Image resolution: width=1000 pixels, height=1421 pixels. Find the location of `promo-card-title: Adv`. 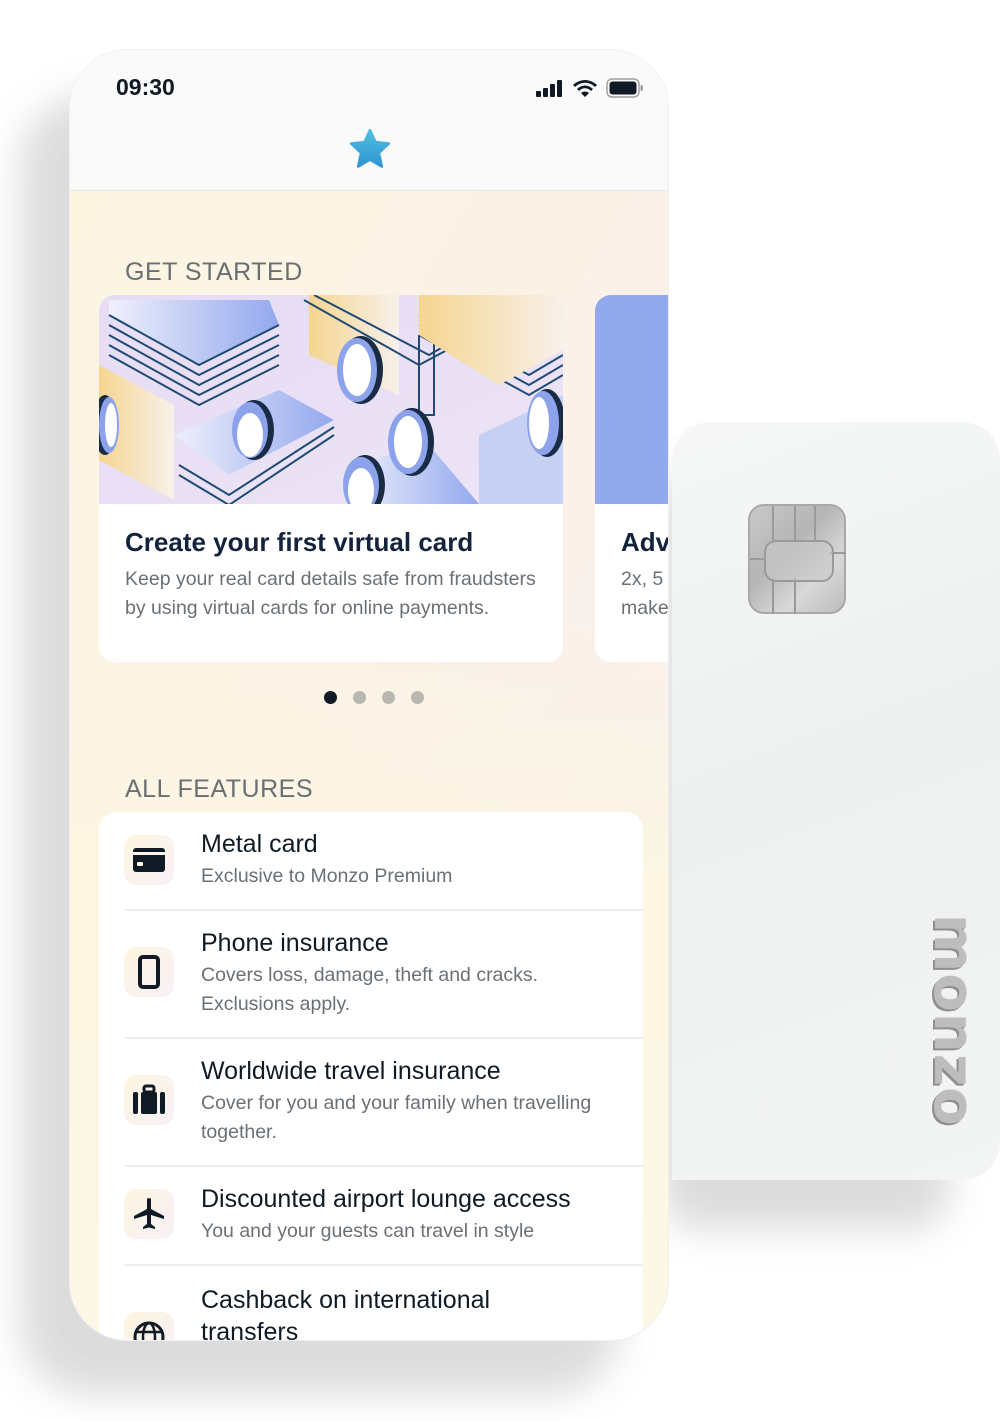

promo-card-title: Adv is located at coordinates (644, 542).